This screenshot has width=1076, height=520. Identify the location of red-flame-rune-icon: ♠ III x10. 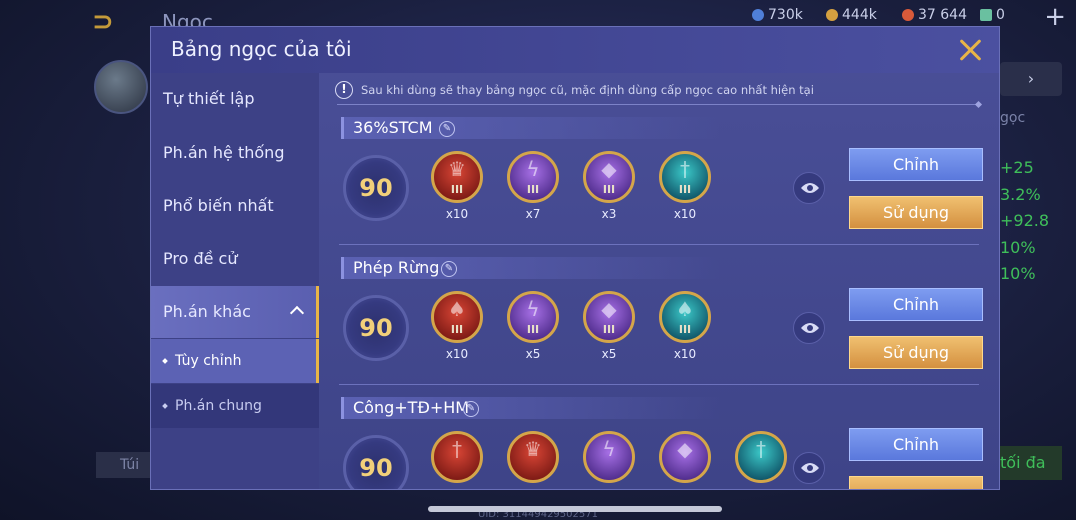
(457, 326).